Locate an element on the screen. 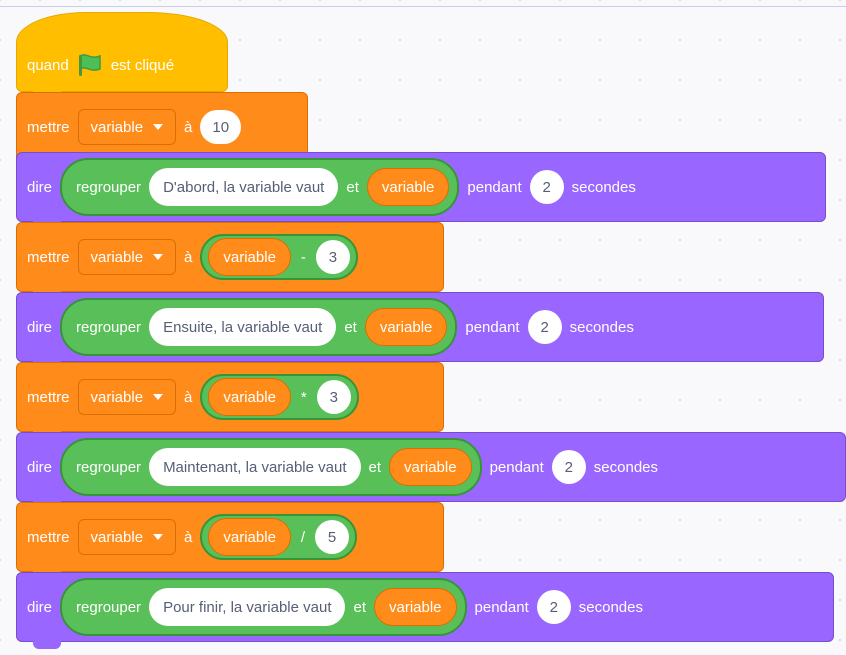  set-variable-block-3: mettre variable à variable * 3 is located at coordinates (230, 400).